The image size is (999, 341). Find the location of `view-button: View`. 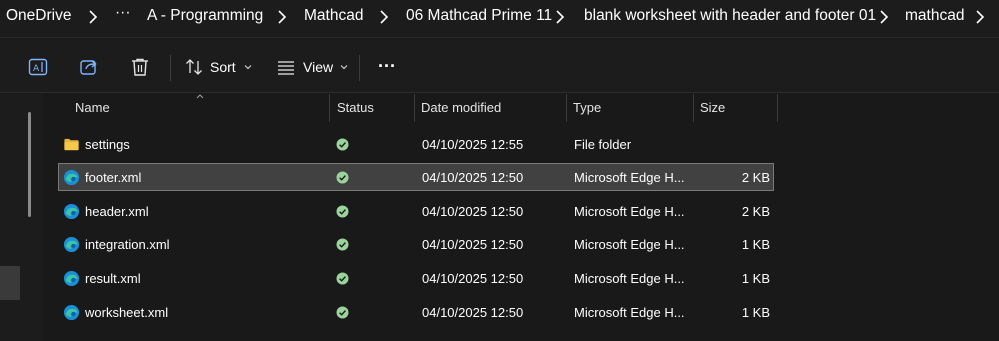

view-button: View is located at coordinates (313, 67).